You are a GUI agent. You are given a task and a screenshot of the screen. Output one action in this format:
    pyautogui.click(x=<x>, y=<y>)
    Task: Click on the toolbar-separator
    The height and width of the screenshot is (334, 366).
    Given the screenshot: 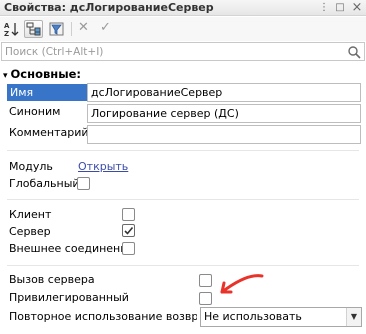 What is the action you would take?
    pyautogui.click(x=71, y=29)
    